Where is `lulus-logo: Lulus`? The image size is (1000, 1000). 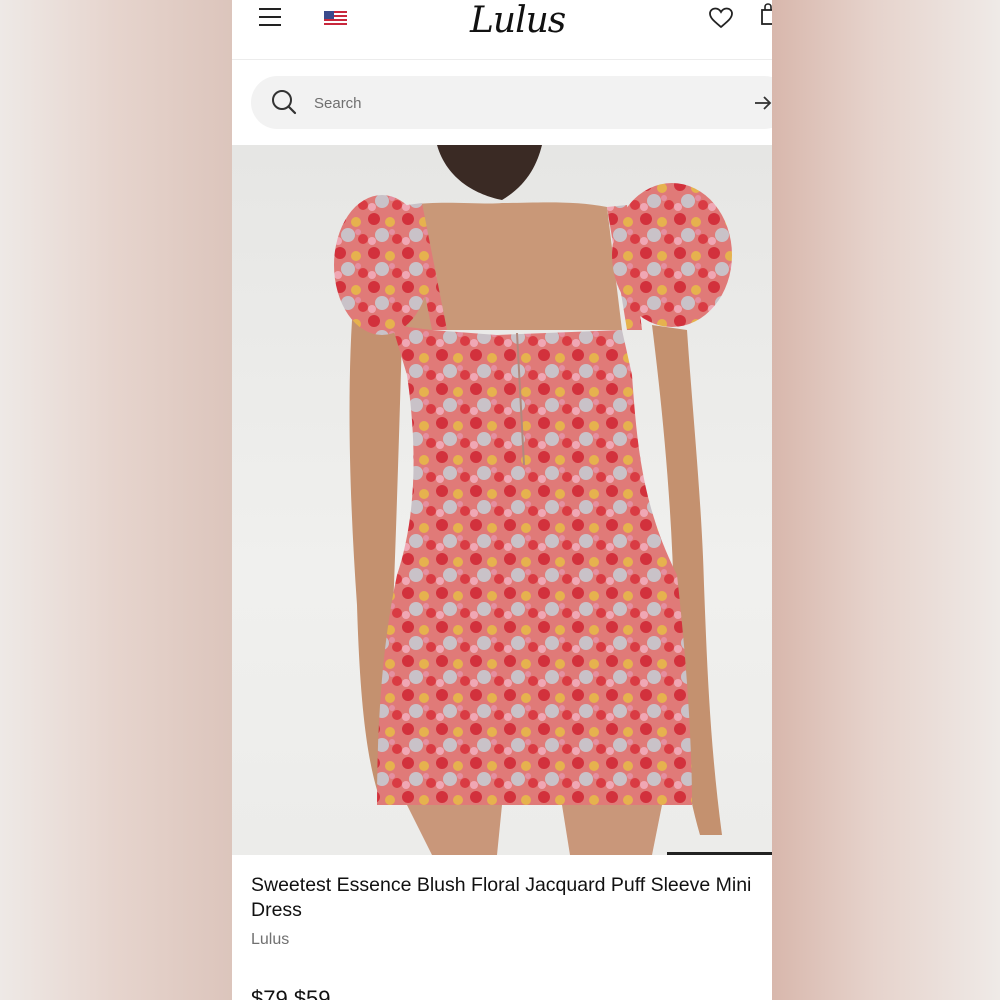 lulus-logo: Lulus is located at coordinates (518, 21).